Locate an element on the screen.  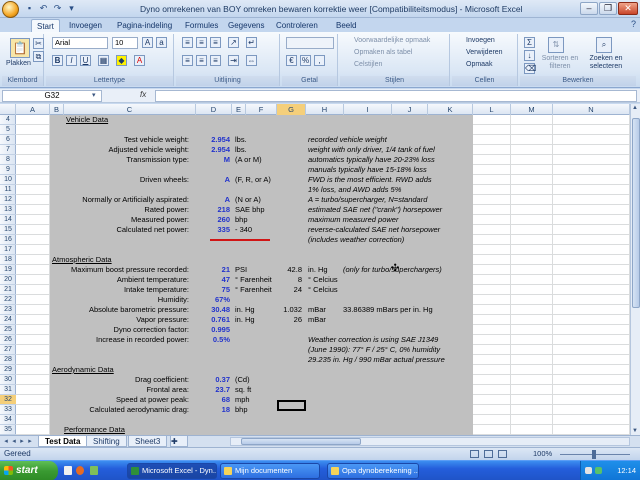
quicklaunch-icon is located at coordinates (68, 470).